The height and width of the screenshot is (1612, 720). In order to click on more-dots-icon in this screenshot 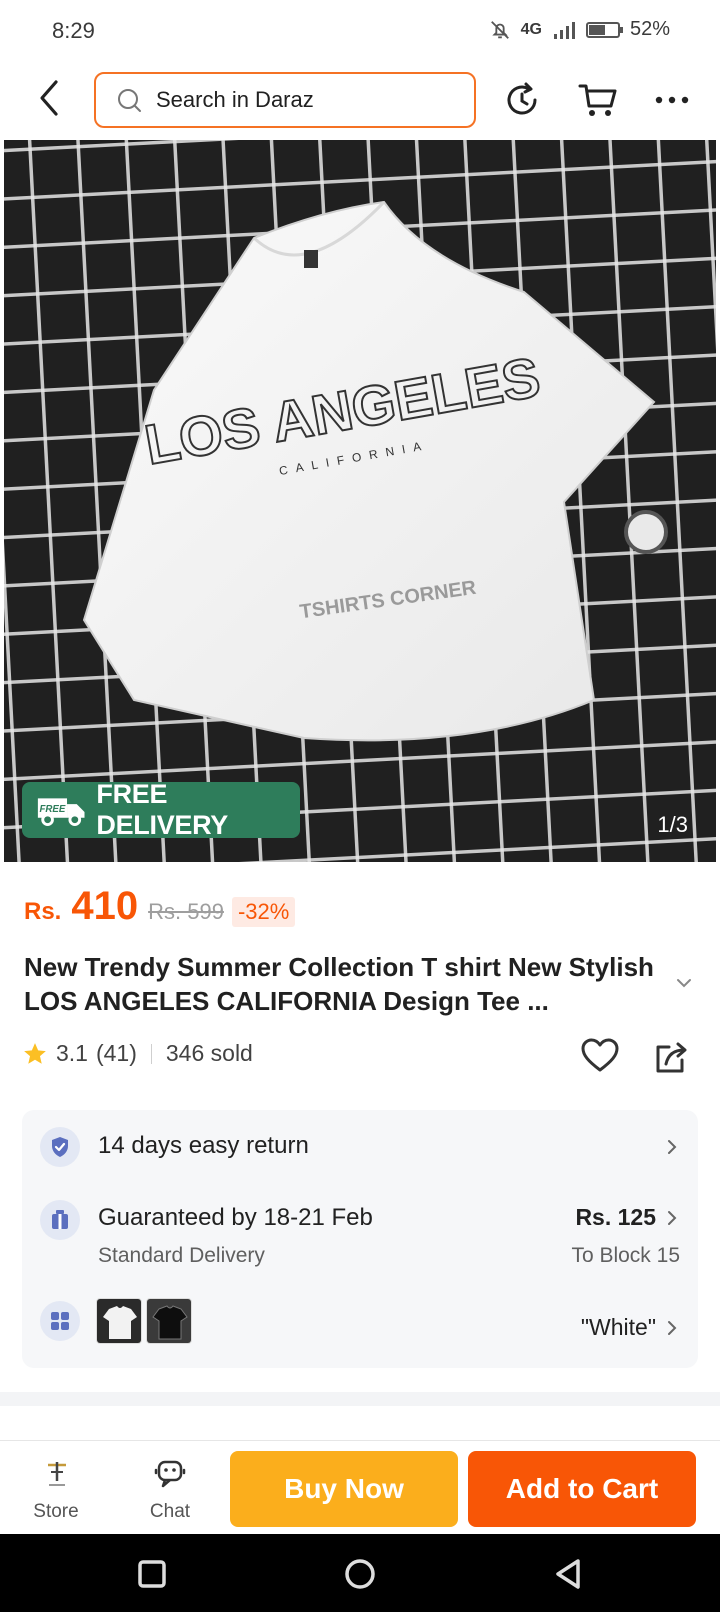, I will do `click(672, 100)`.